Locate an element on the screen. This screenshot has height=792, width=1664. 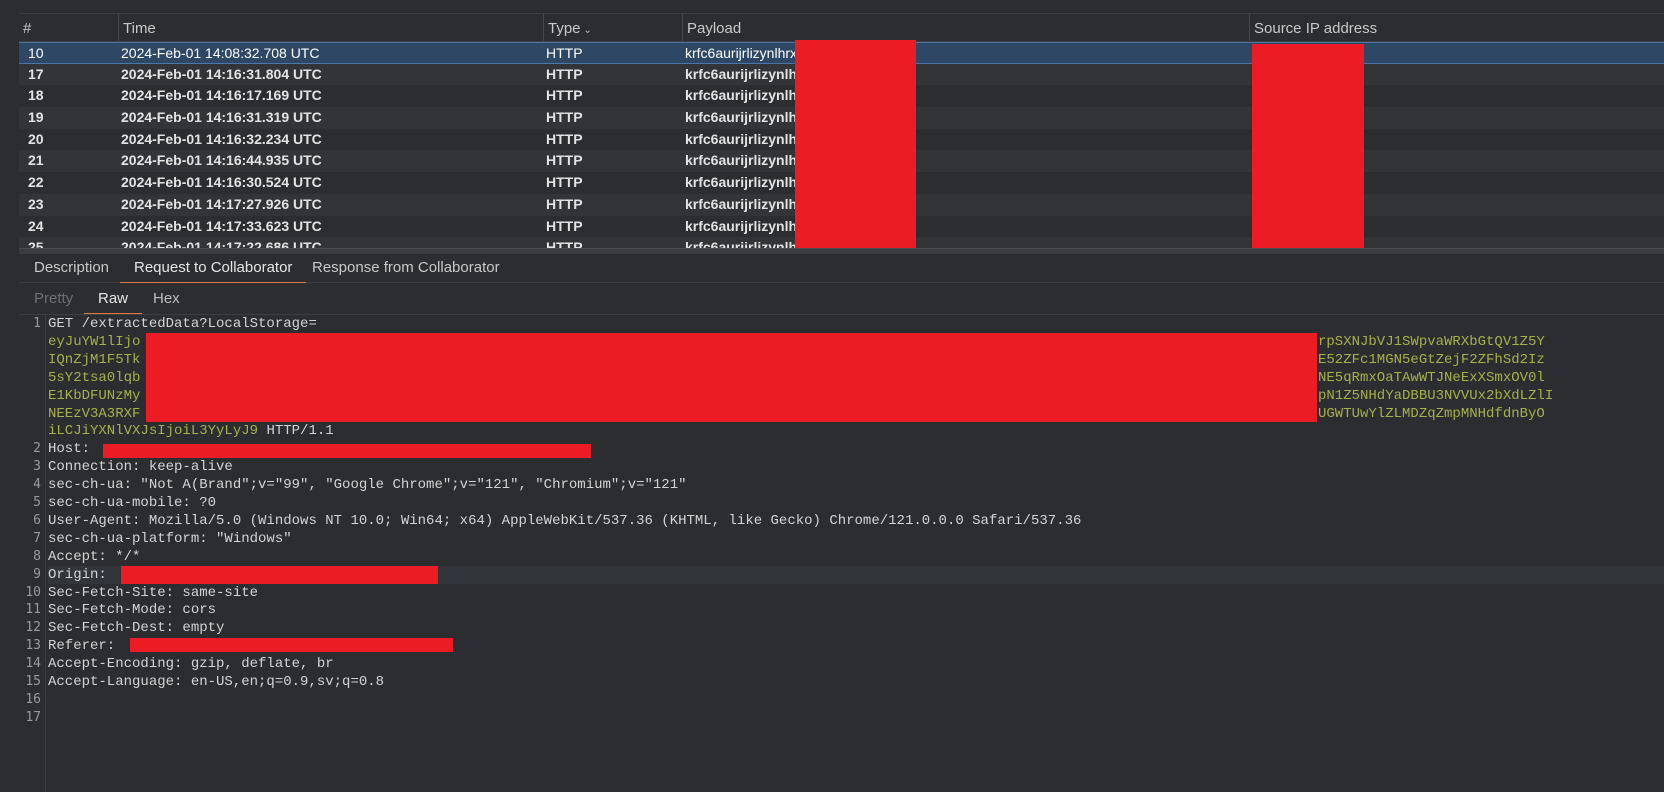
code-line: iLCJiYXNlVXJsIjoiL3YyLyJ9 HTTP/1.1 is located at coordinates (191, 431).